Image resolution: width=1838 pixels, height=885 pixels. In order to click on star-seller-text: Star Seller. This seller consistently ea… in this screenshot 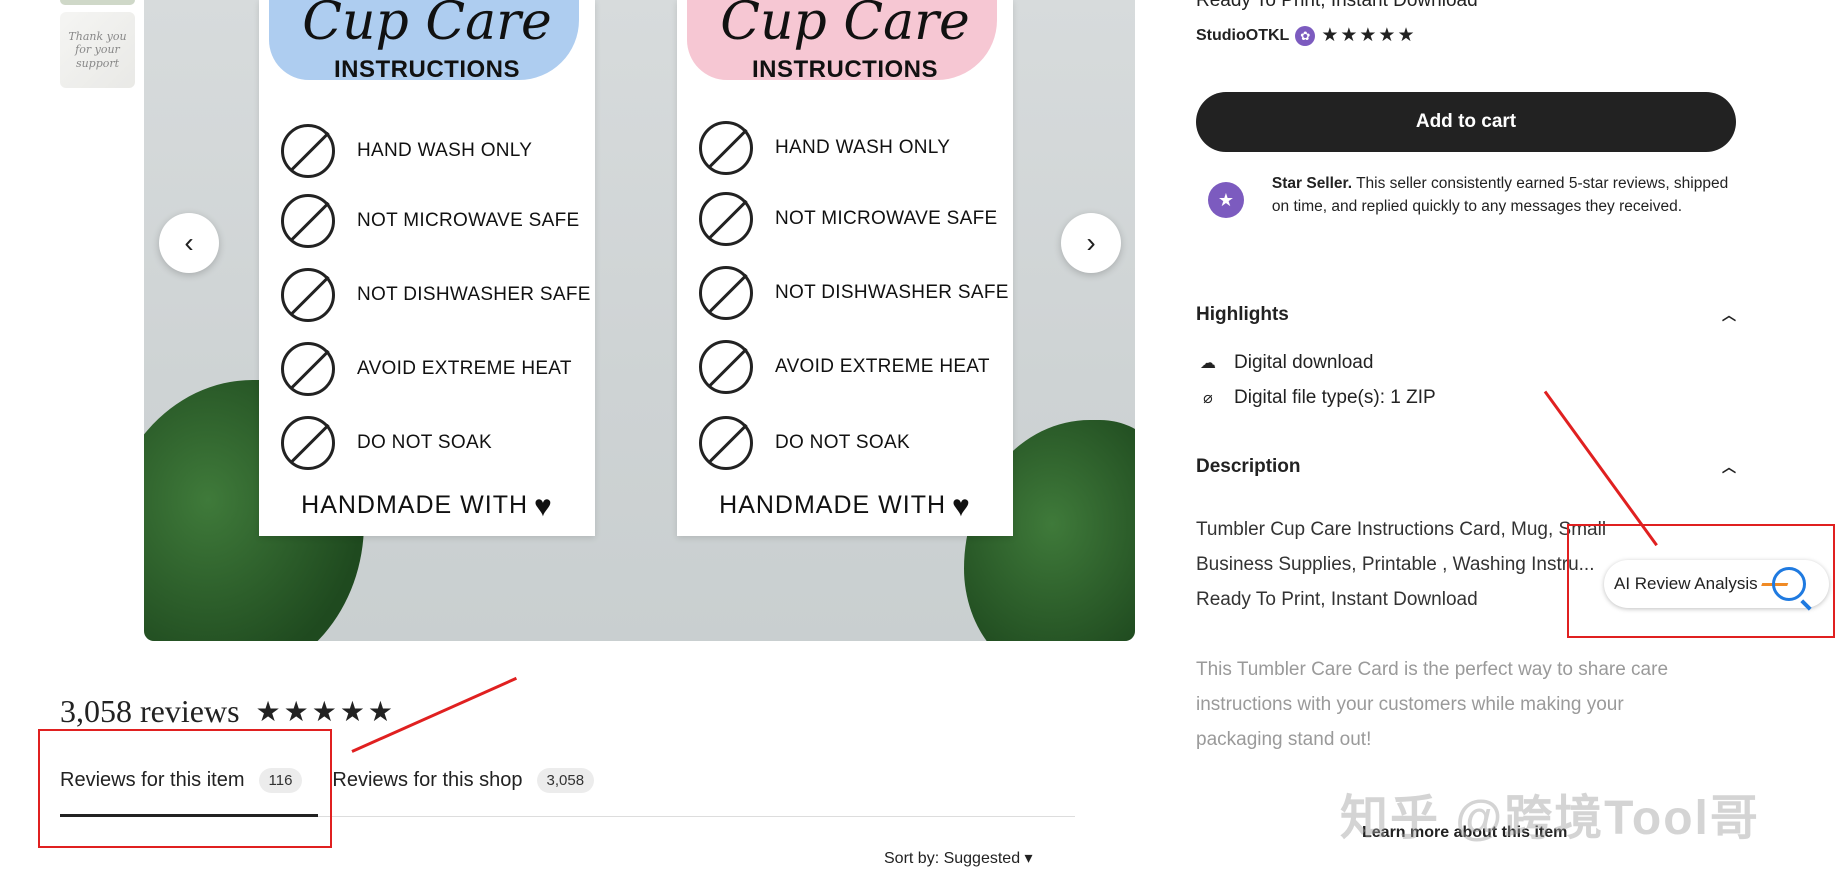, I will do `click(1504, 200)`.